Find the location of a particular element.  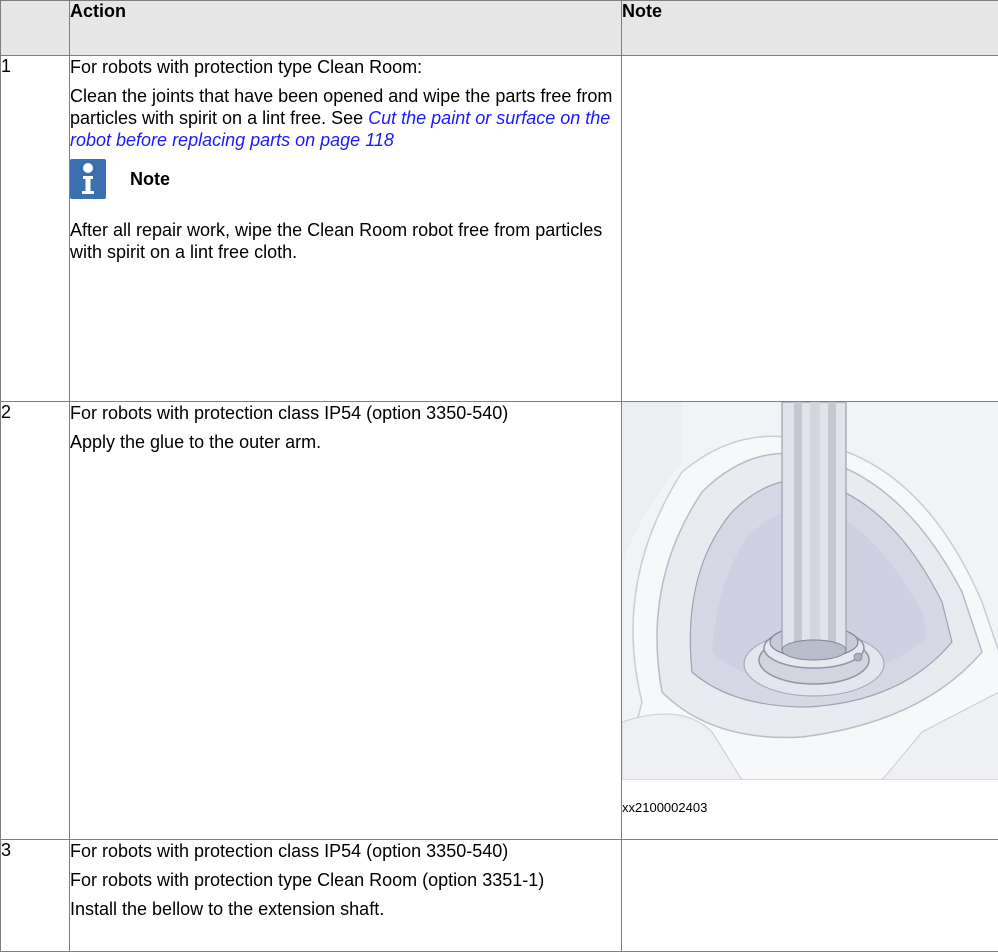

note-callout: Note is located at coordinates (345, 179).